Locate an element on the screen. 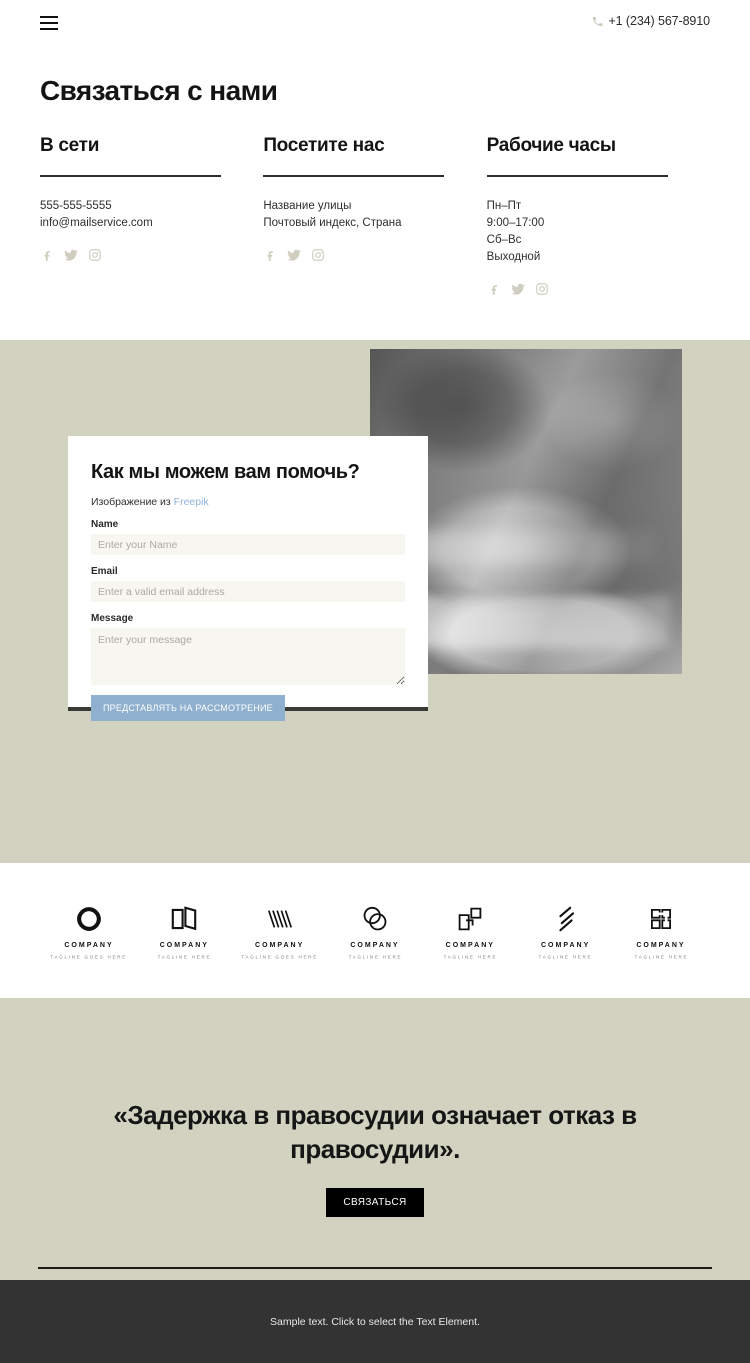 The height and width of the screenshot is (1363, 750). contact-line: Почтовый индекс, Страна is located at coordinates (332, 223).